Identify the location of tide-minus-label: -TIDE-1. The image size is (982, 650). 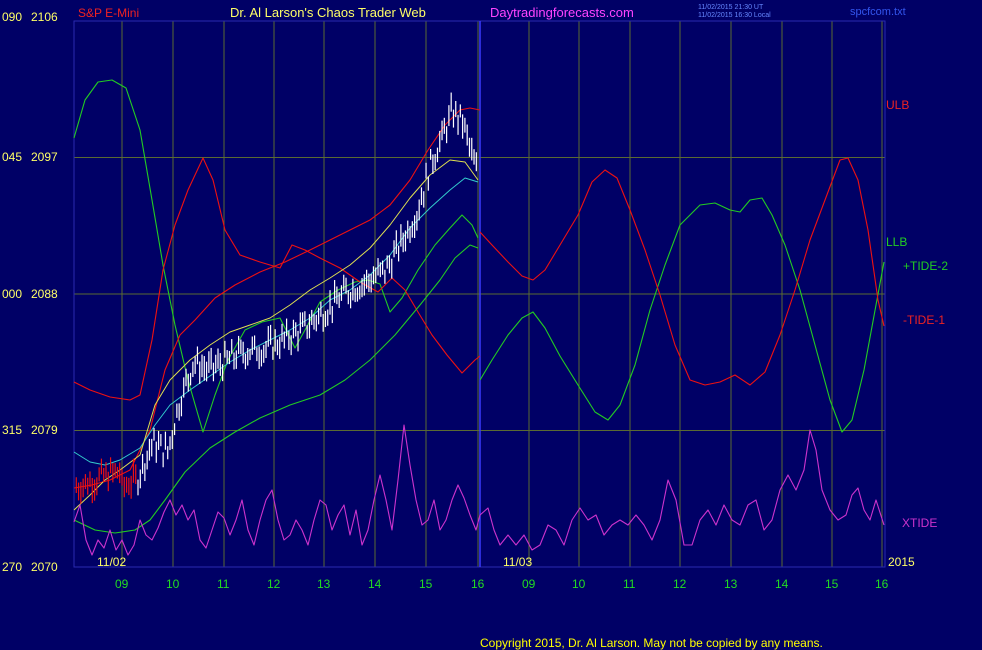
(924, 320).